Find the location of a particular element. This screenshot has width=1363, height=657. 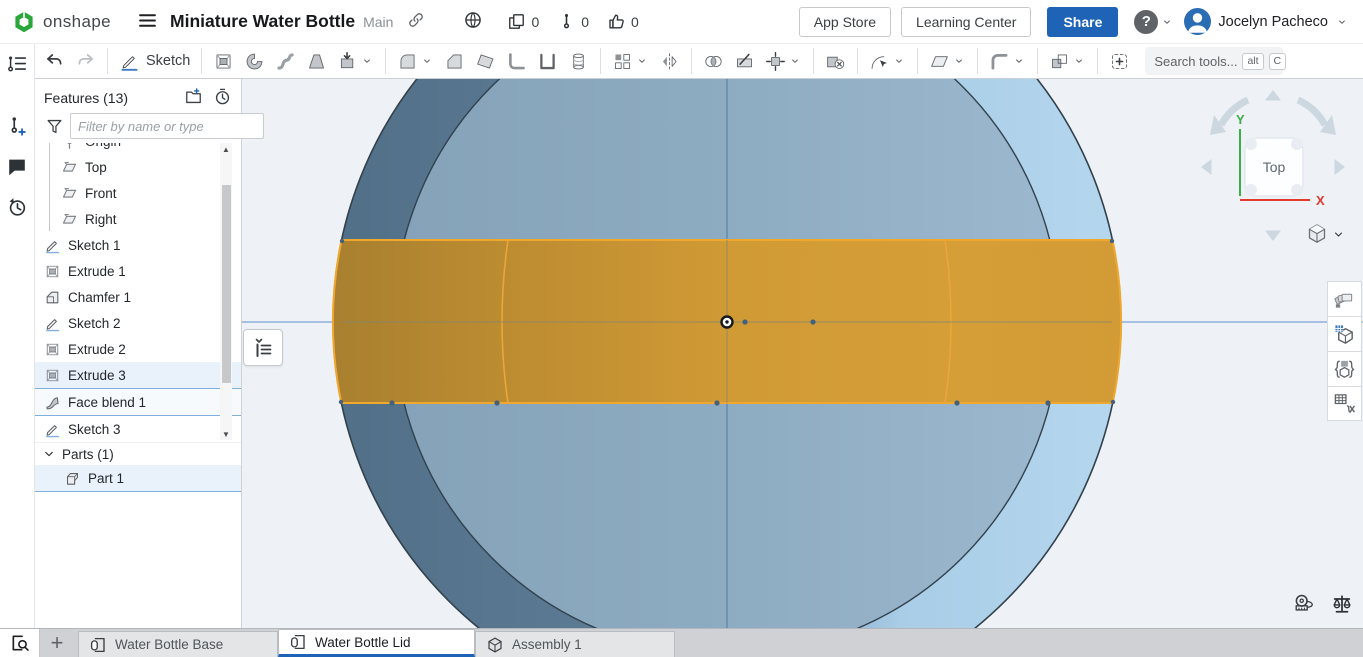

feature-item-extrude-1: Extrude 1 is located at coordinates (138, 271).